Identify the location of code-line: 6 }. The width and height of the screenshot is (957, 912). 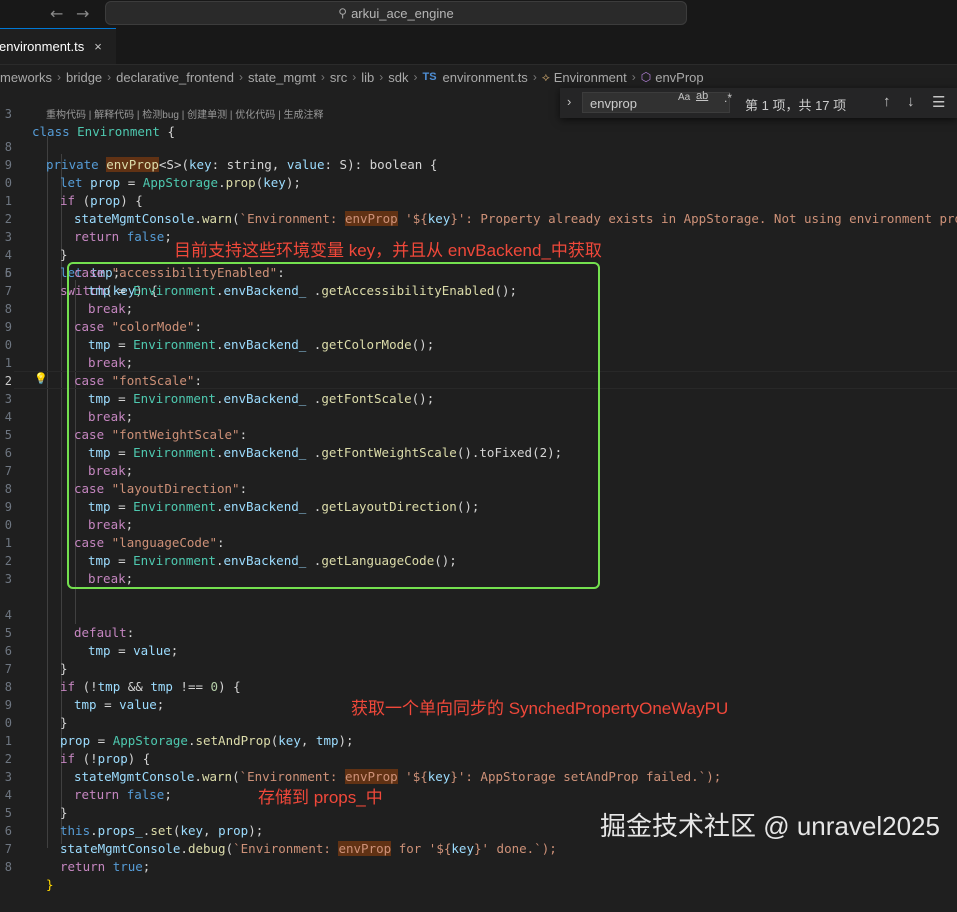
(34, 650).